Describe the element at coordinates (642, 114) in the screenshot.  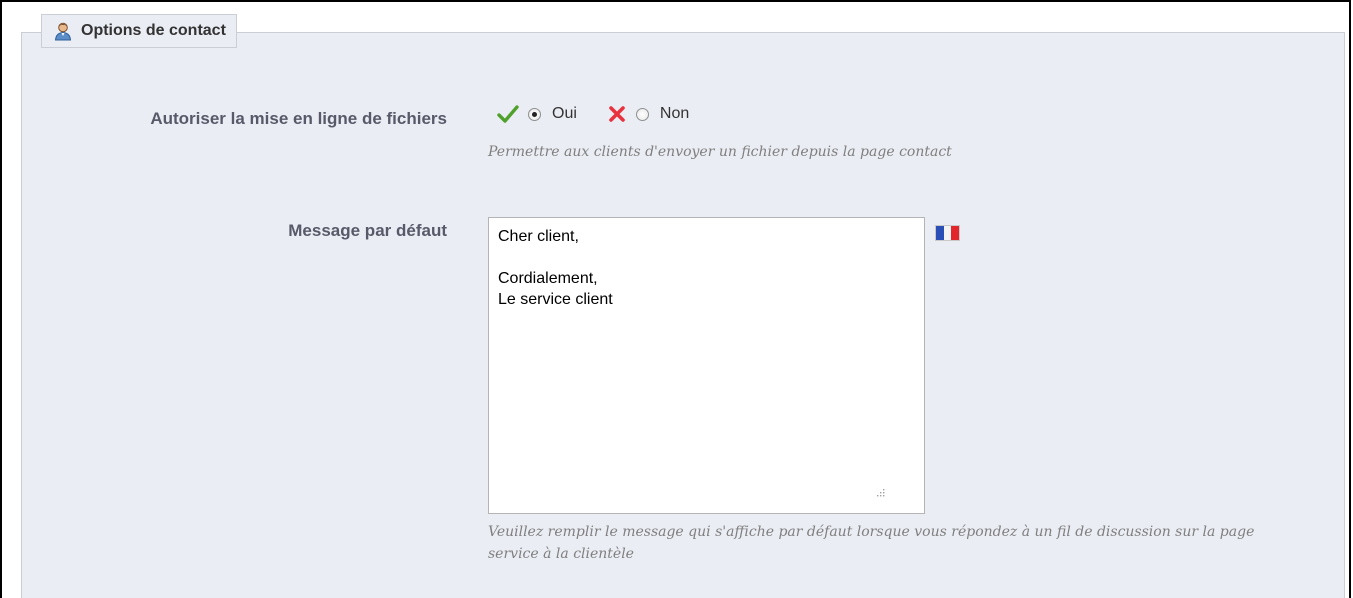
I see `upload-no-radio` at that location.